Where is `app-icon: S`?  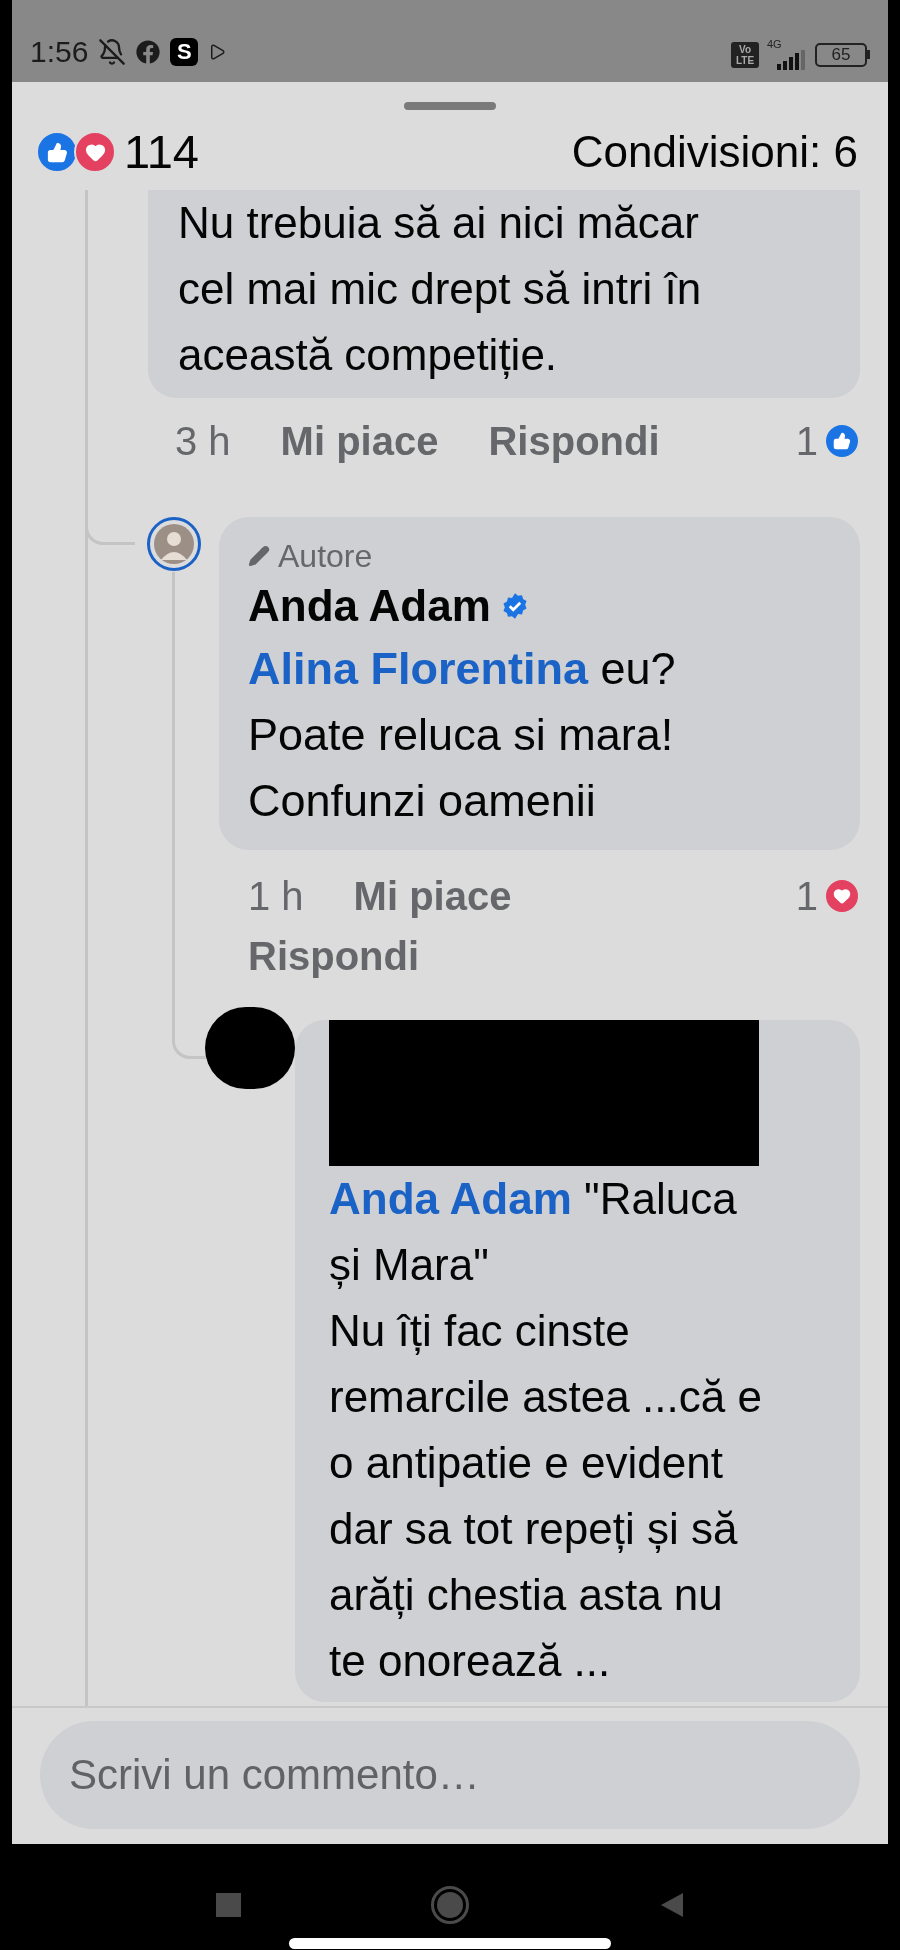 app-icon: S is located at coordinates (184, 52).